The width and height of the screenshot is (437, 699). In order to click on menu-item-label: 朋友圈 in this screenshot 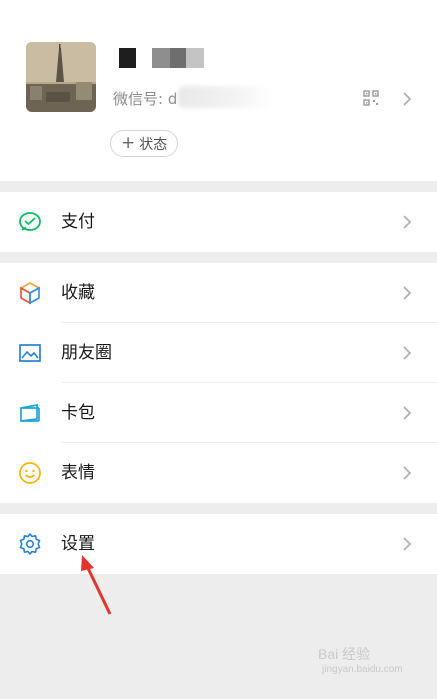, I will do `click(86, 353)`.